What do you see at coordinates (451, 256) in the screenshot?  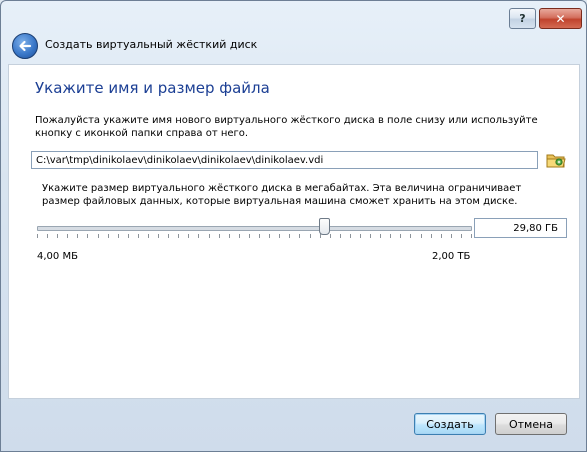 I see `slider-max-label: 2,00 ТБ` at bounding box center [451, 256].